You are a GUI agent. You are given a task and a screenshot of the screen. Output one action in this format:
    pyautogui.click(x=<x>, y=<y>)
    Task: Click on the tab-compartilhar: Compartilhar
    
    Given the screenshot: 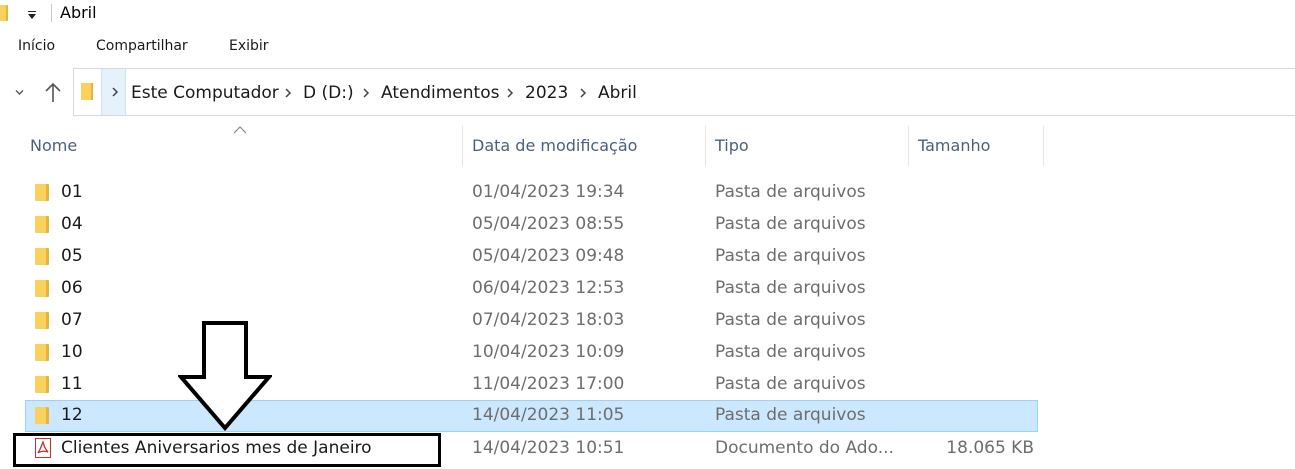 What is the action you would take?
    pyautogui.click(x=142, y=46)
    